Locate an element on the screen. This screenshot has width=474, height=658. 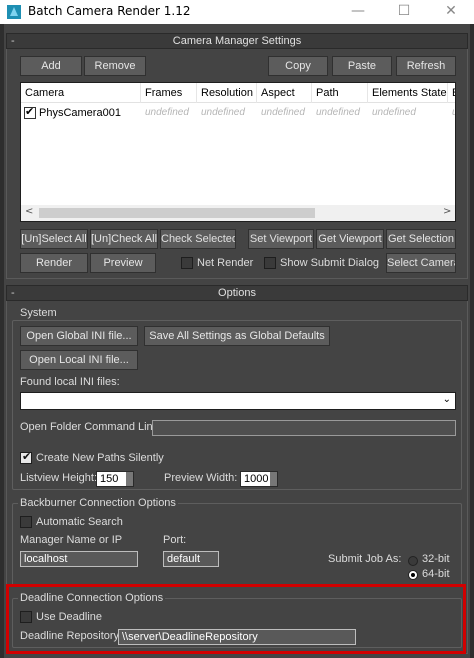
found-local-ini-dropdown: ⌄ is located at coordinates (238, 401).